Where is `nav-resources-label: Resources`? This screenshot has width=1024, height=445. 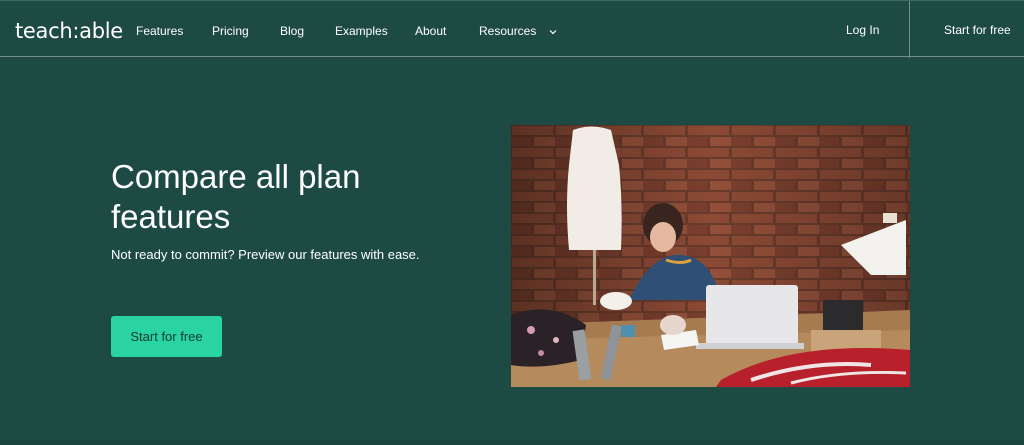
nav-resources-label: Resources is located at coordinates (508, 31).